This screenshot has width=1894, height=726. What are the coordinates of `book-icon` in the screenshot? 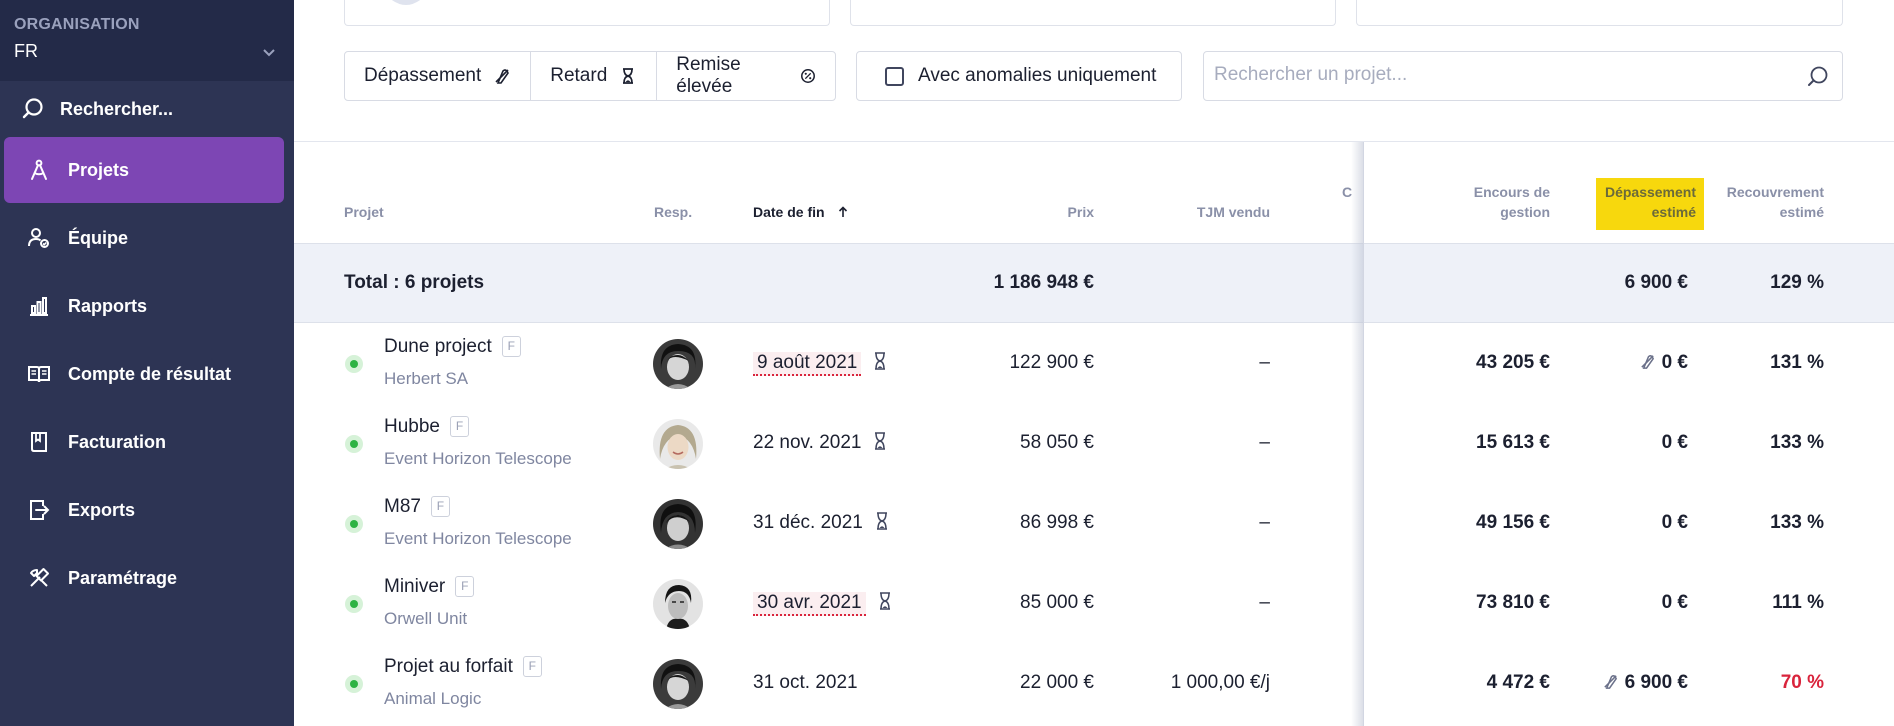 It's located at (39, 374).